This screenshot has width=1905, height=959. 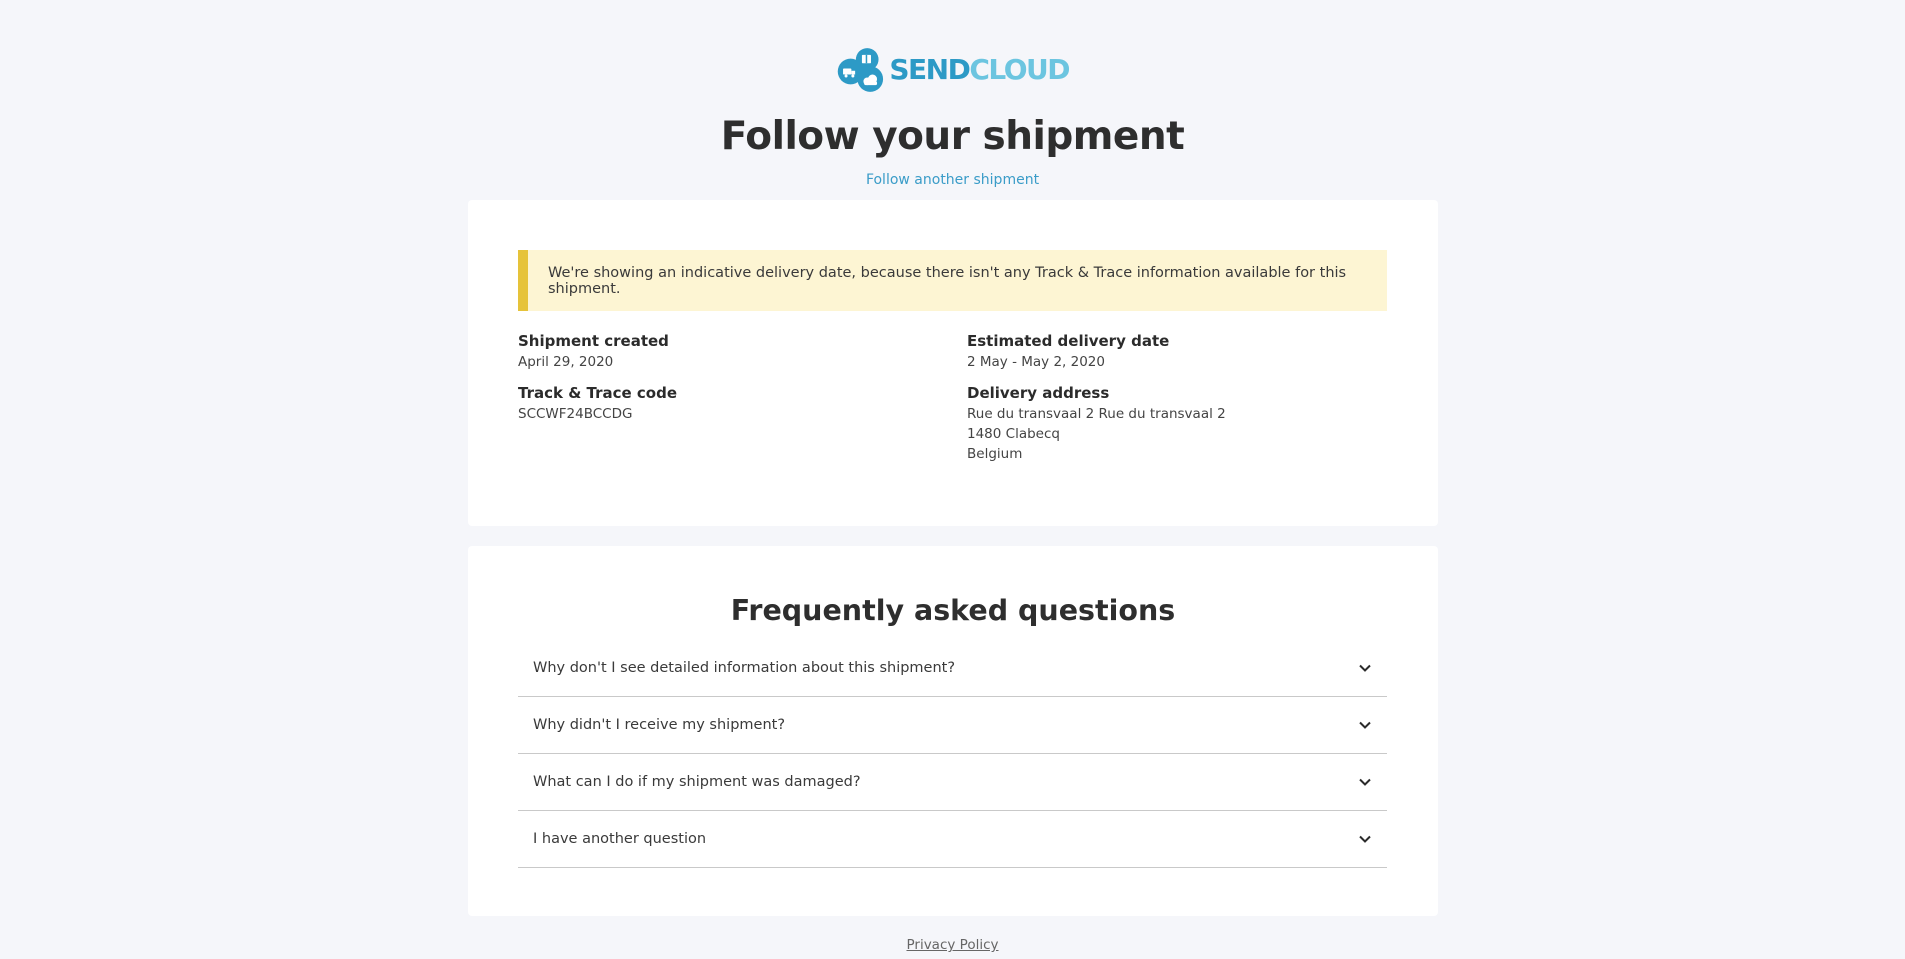 What do you see at coordinates (593, 341) in the screenshot?
I see `shipment-created-label: Shipment created` at bounding box center [593, 341].